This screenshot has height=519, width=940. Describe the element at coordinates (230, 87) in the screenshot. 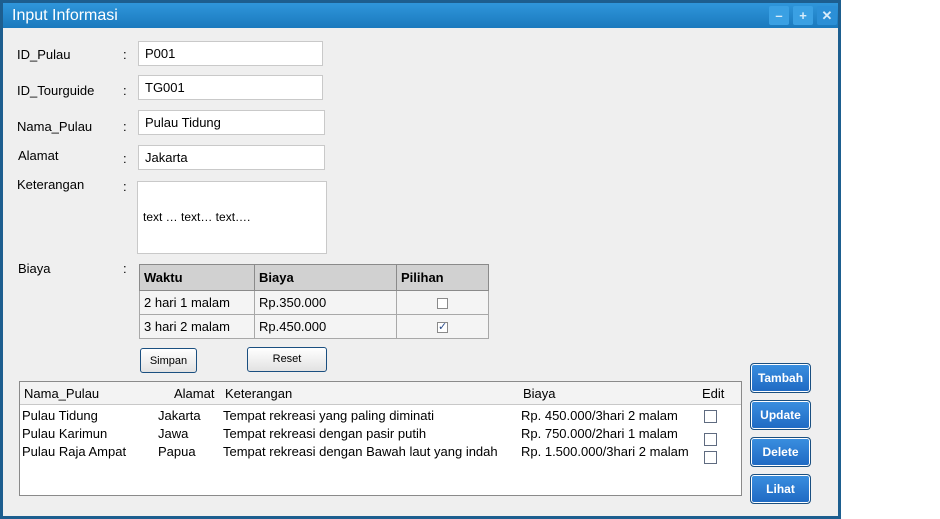

I see `id-tourguide-field: TG001` at that location.